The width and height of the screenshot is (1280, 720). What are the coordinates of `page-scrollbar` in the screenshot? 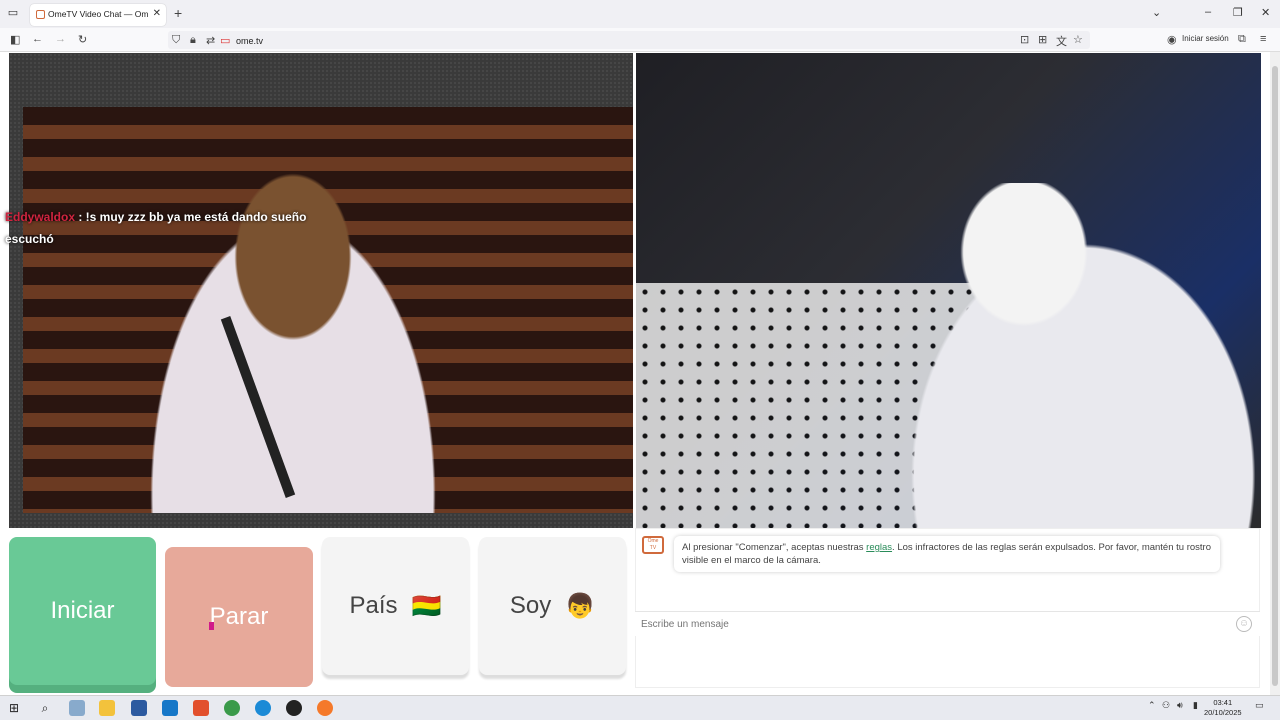 It's located at (1275, 373).